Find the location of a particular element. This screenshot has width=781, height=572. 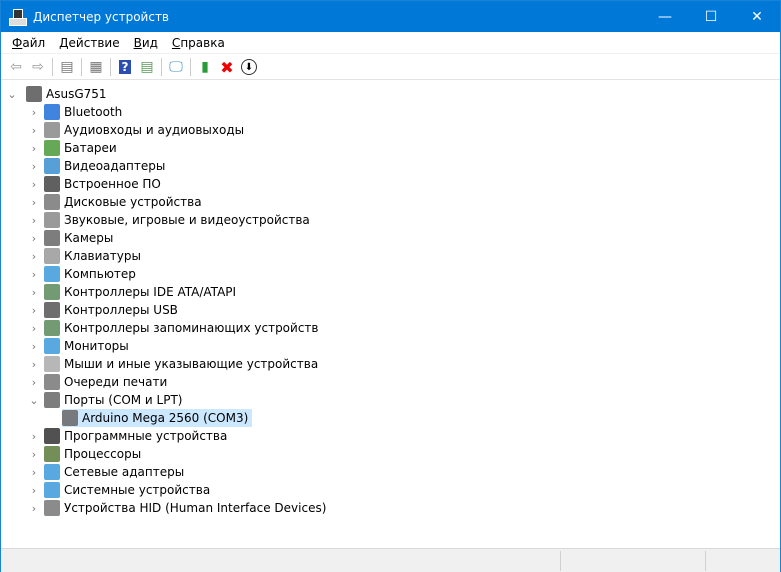

firmware-icon is located at coordinates (52, 184).